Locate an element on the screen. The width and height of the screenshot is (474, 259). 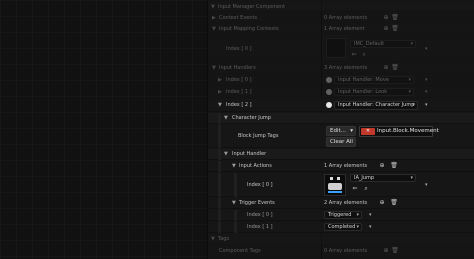
section-header-input-manager: ▼ Input Manager Component is located at coordinates (341, 7).